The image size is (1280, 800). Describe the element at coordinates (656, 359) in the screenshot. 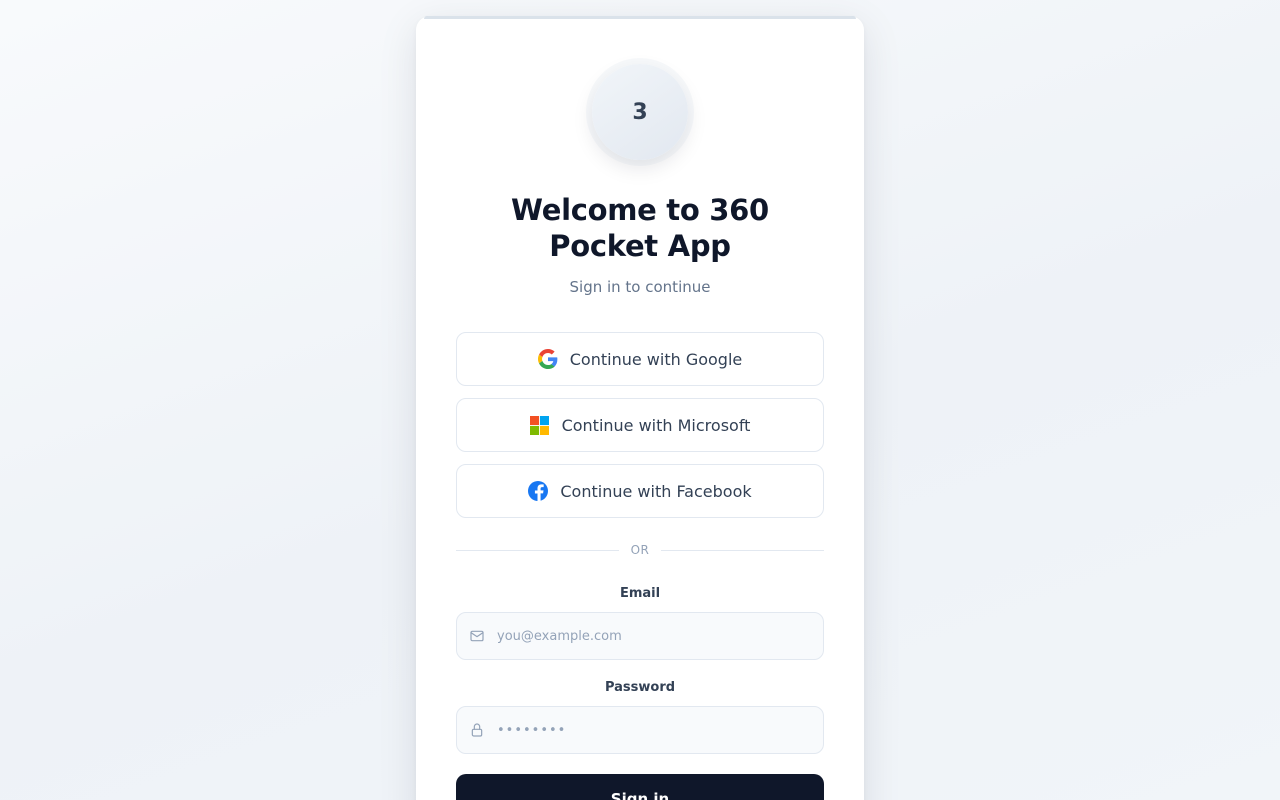

I see `google-button-label: Continue with Google` at that location.